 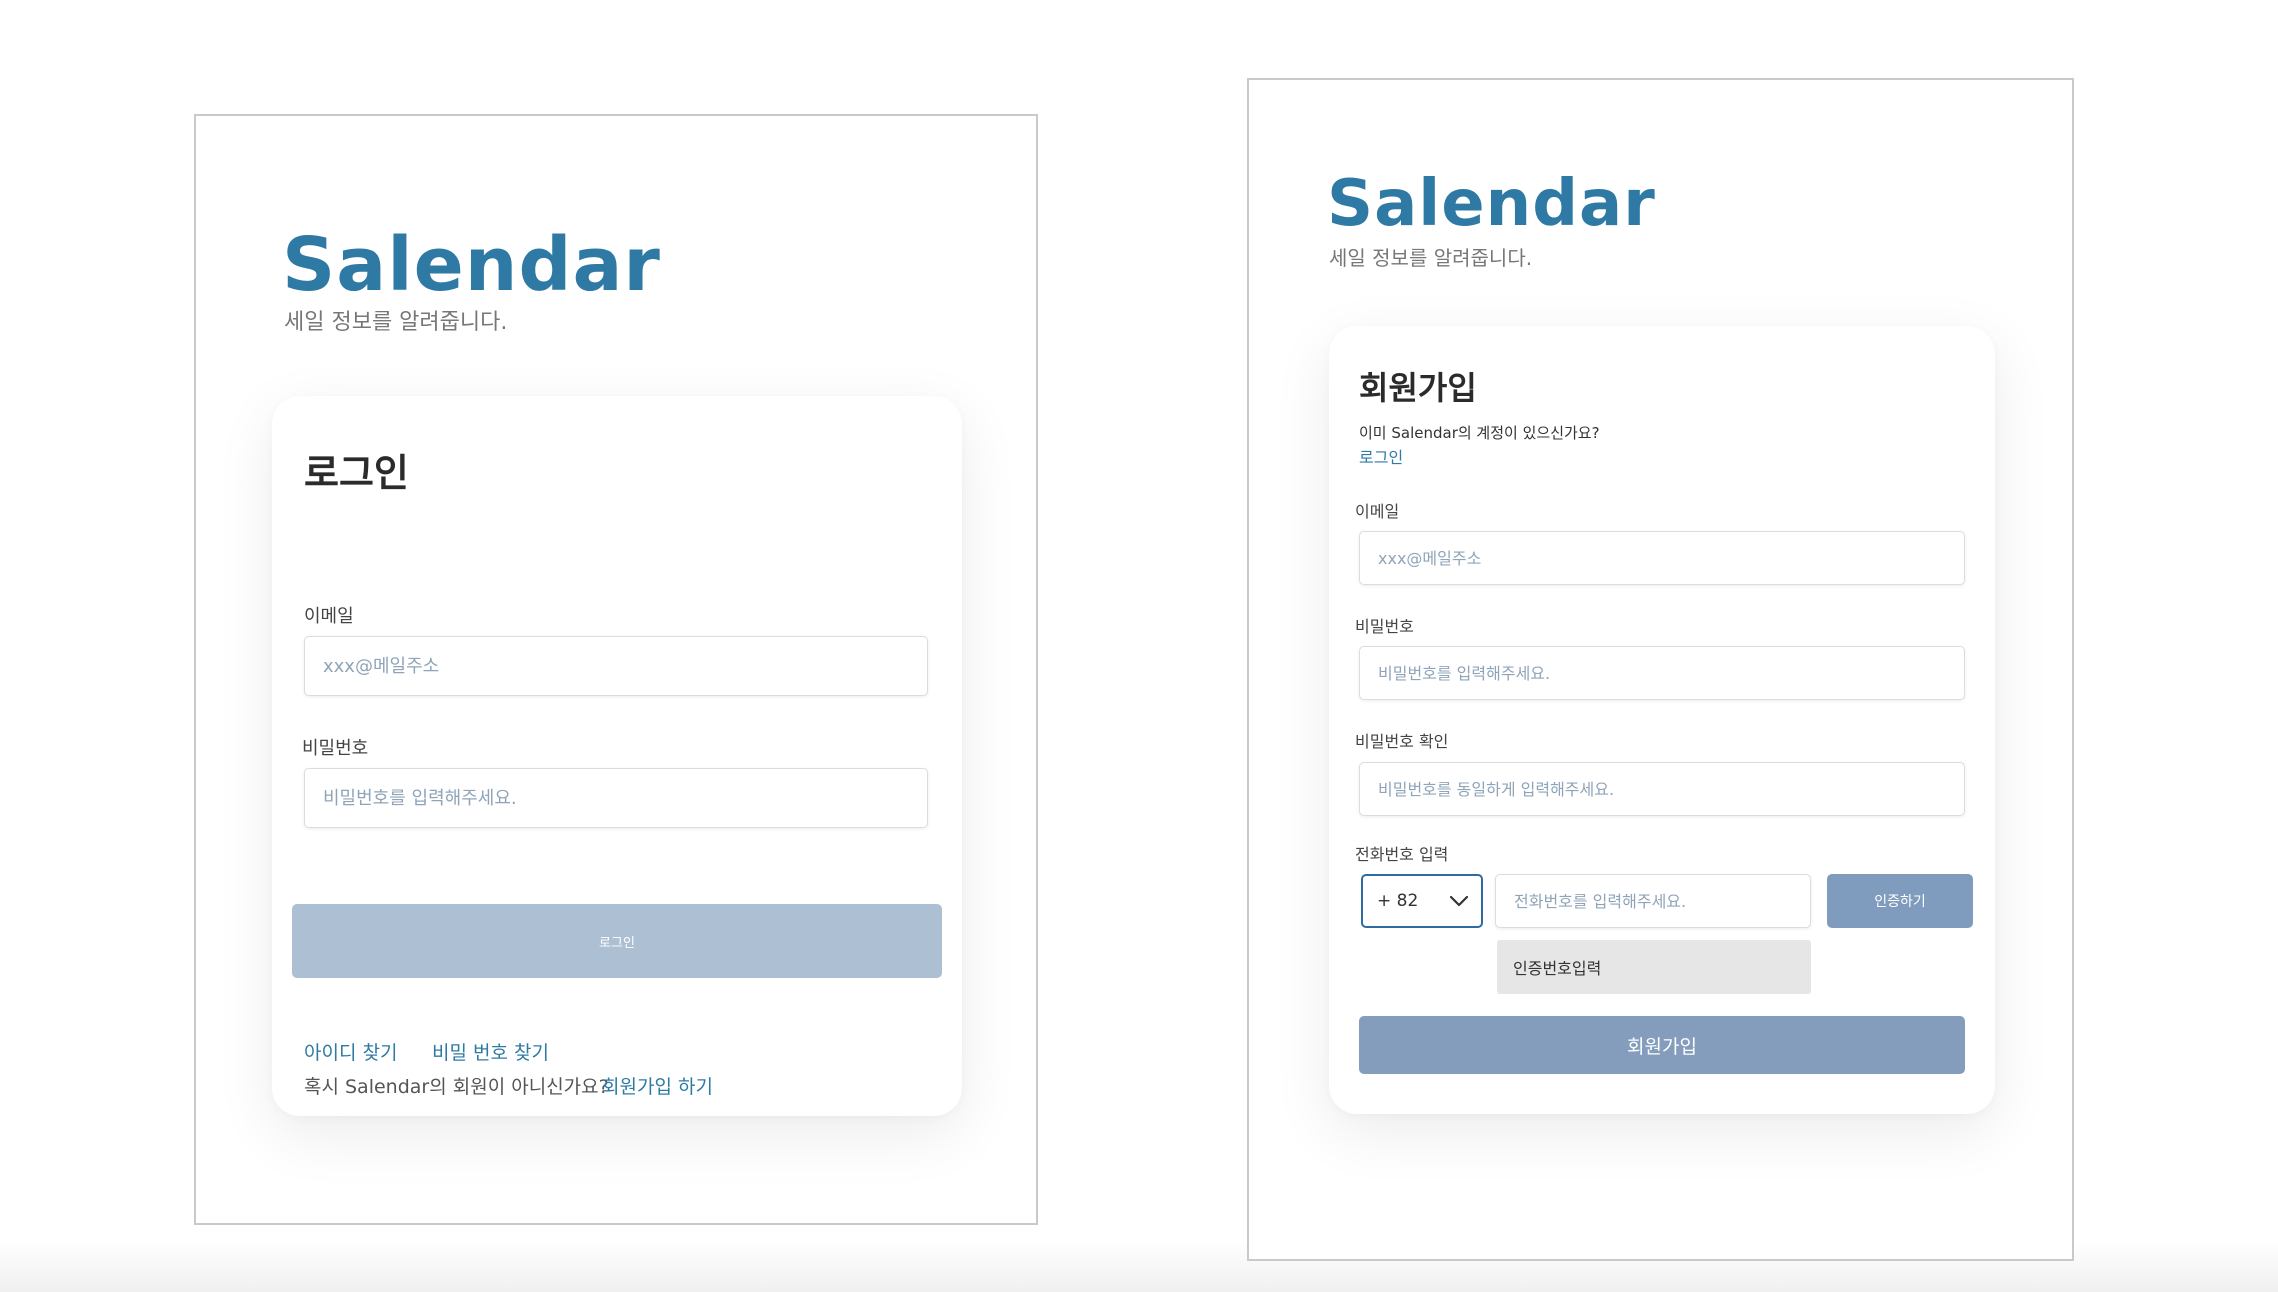 I want to click on country-code-select: + 82, so click(x=1422, y=901).